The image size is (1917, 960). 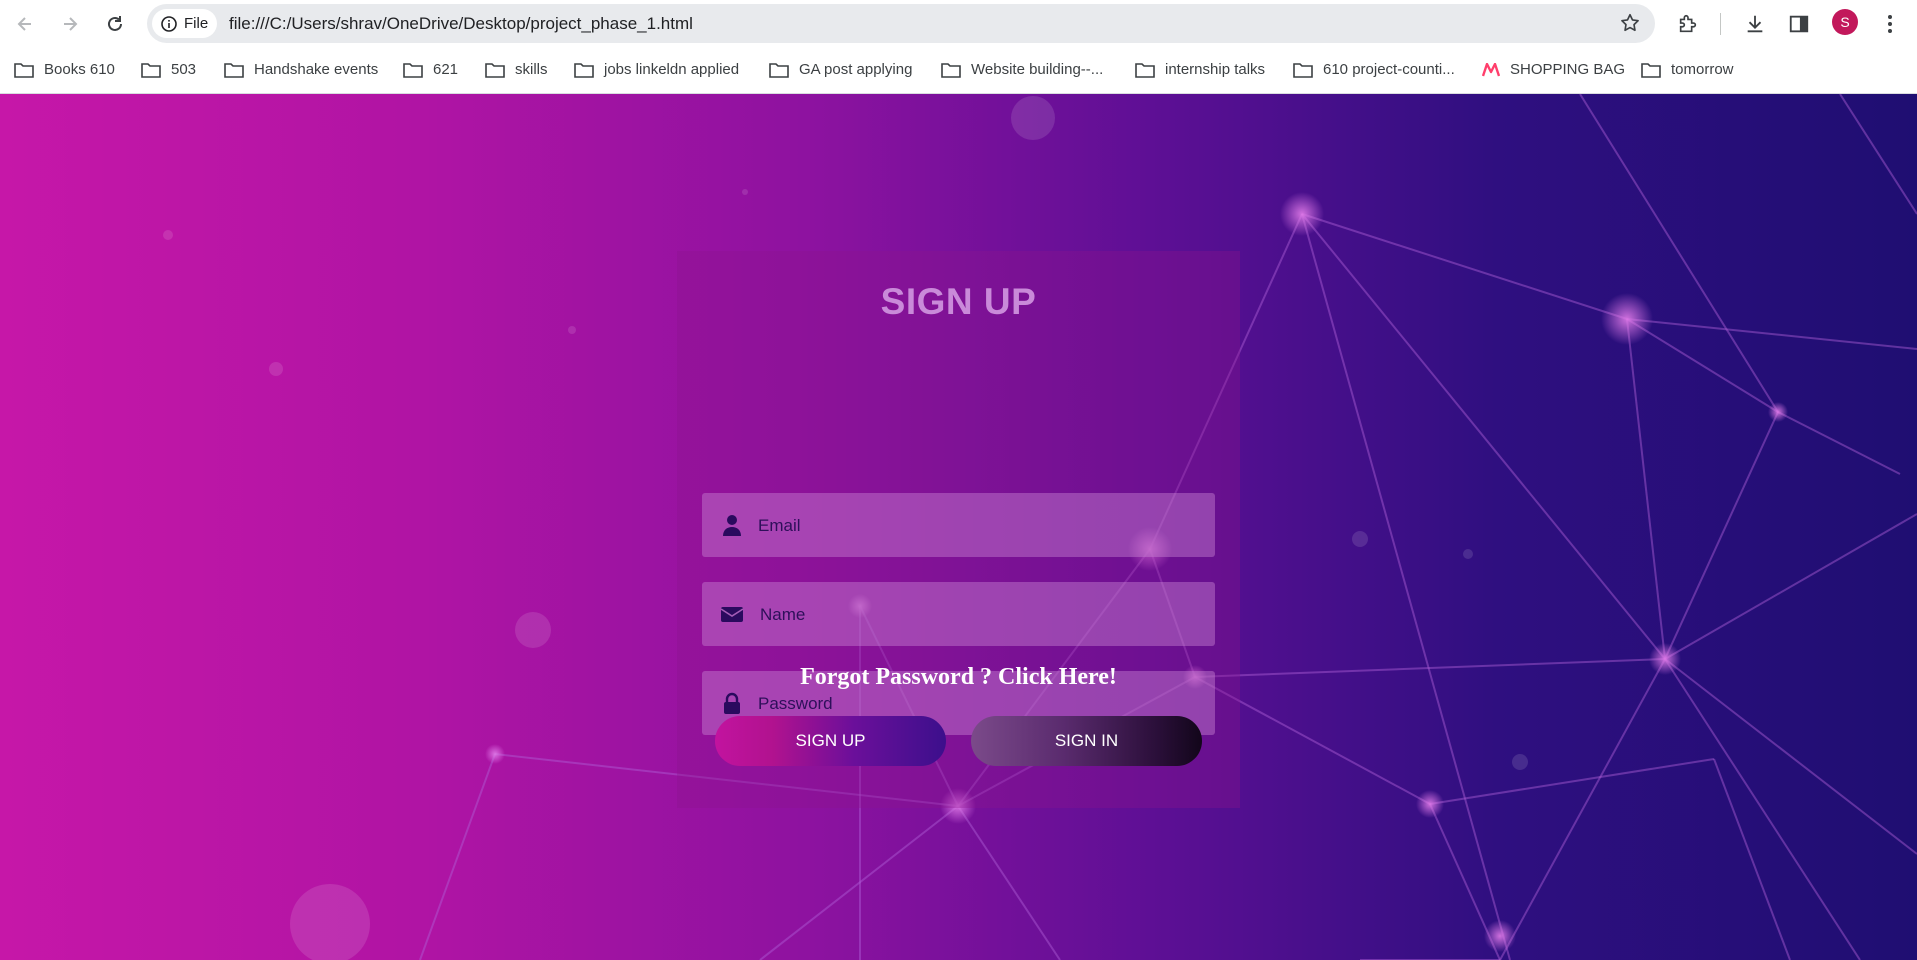 I want to click on bookmark-label: 503, so click(x=184, y=69).